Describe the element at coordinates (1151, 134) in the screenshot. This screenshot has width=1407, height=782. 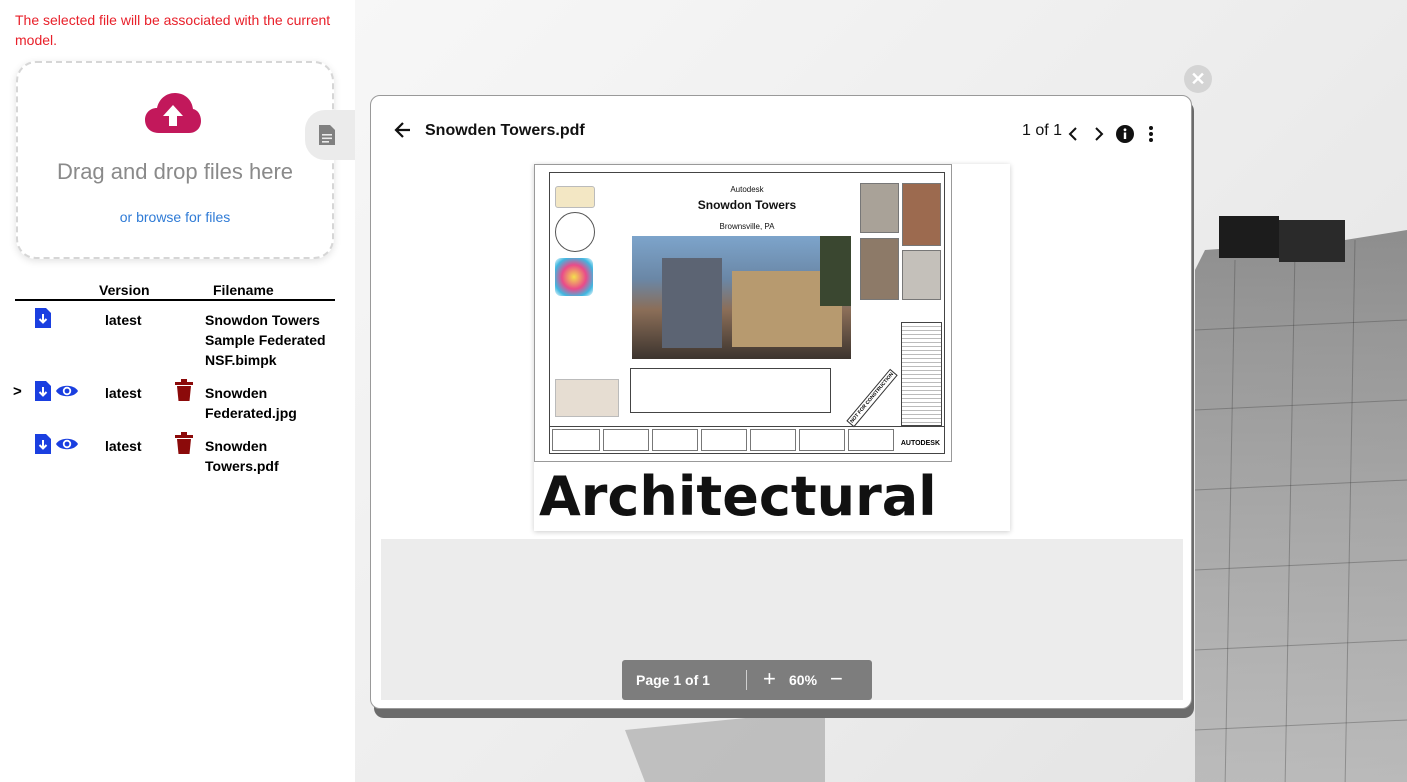
I see `more-options-icon` at that location.